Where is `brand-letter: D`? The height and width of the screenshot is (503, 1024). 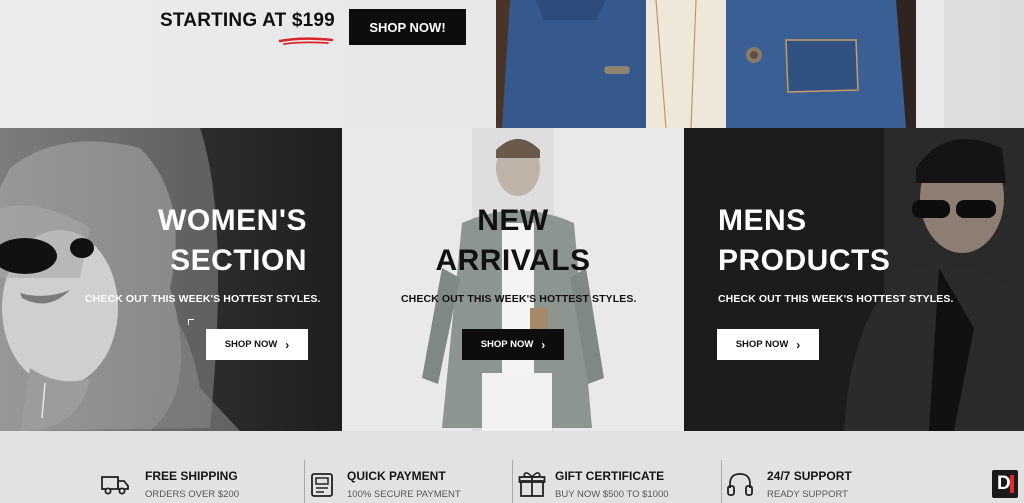
brand-letter: D is located at coordinates (1004, 483).